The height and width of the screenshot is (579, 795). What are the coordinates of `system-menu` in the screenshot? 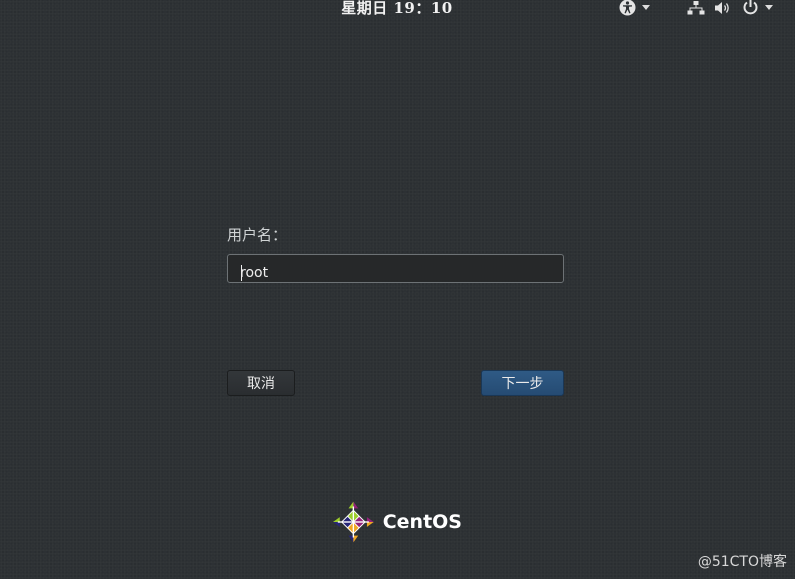 It's located at (730, 7).